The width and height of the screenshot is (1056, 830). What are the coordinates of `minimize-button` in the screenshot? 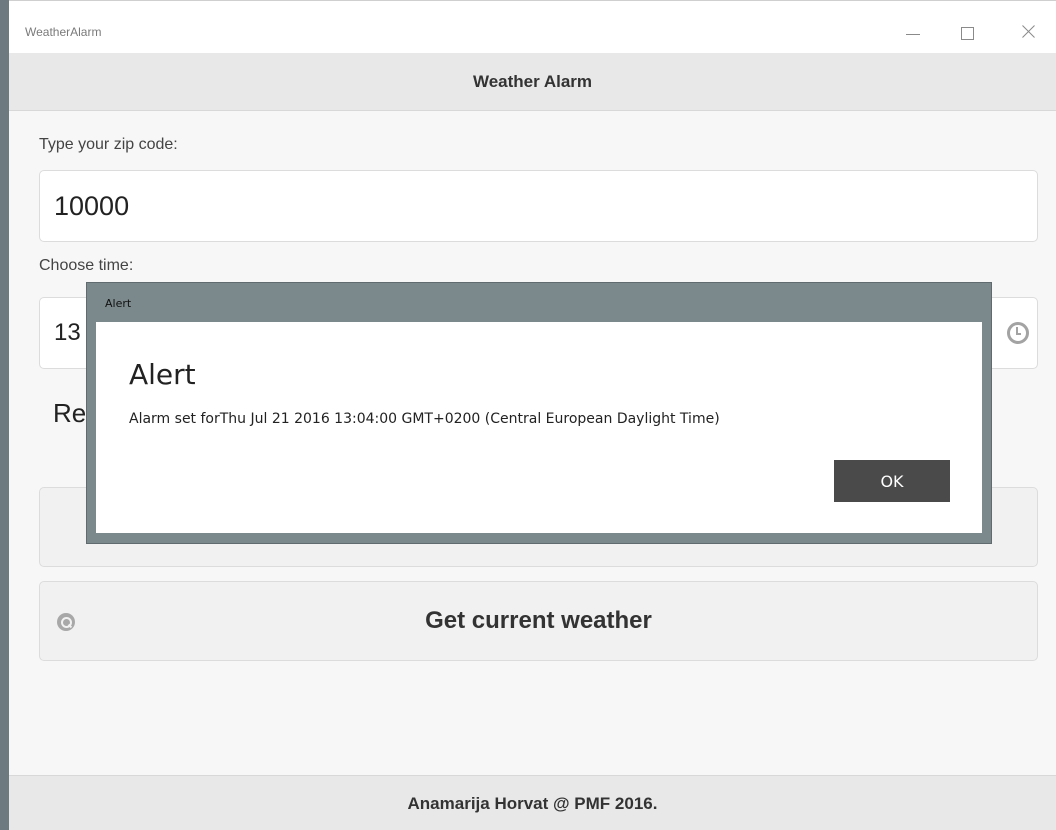 It's located at (913, 32).